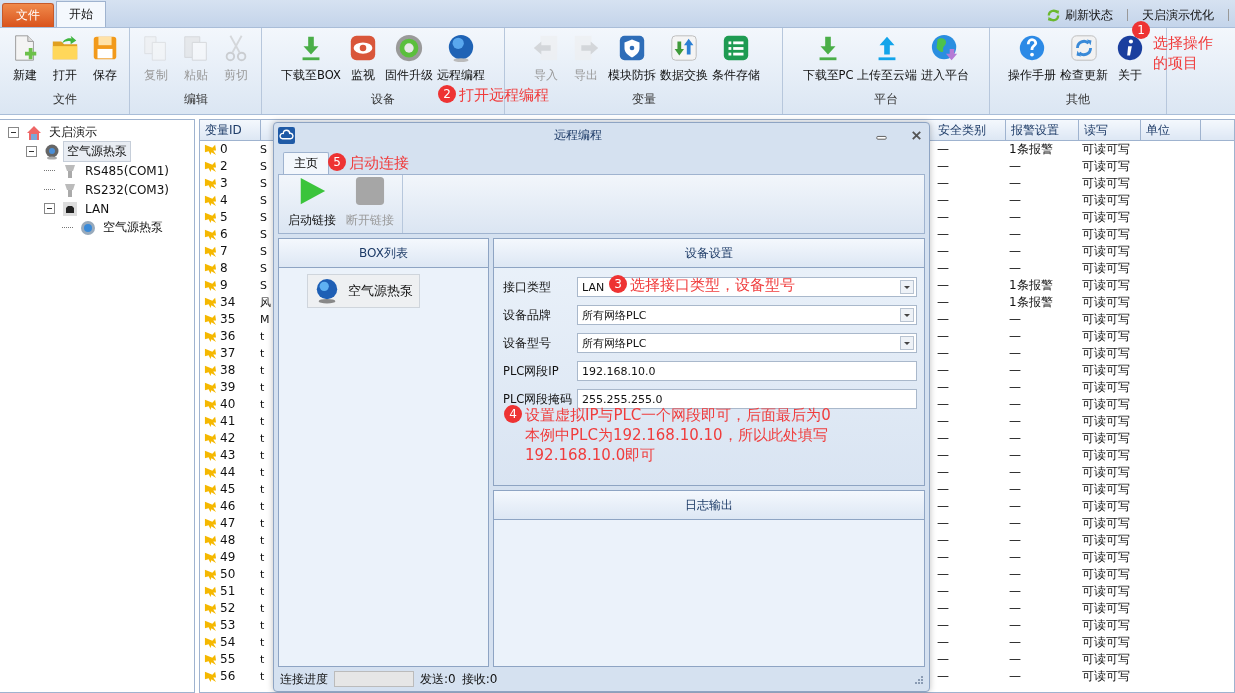 The height and width of the screenshot is (693, 1235). Describe the element at coordinates (683, 57) in the screenshot. I see `ribbon-button: 数据交换` at that location.